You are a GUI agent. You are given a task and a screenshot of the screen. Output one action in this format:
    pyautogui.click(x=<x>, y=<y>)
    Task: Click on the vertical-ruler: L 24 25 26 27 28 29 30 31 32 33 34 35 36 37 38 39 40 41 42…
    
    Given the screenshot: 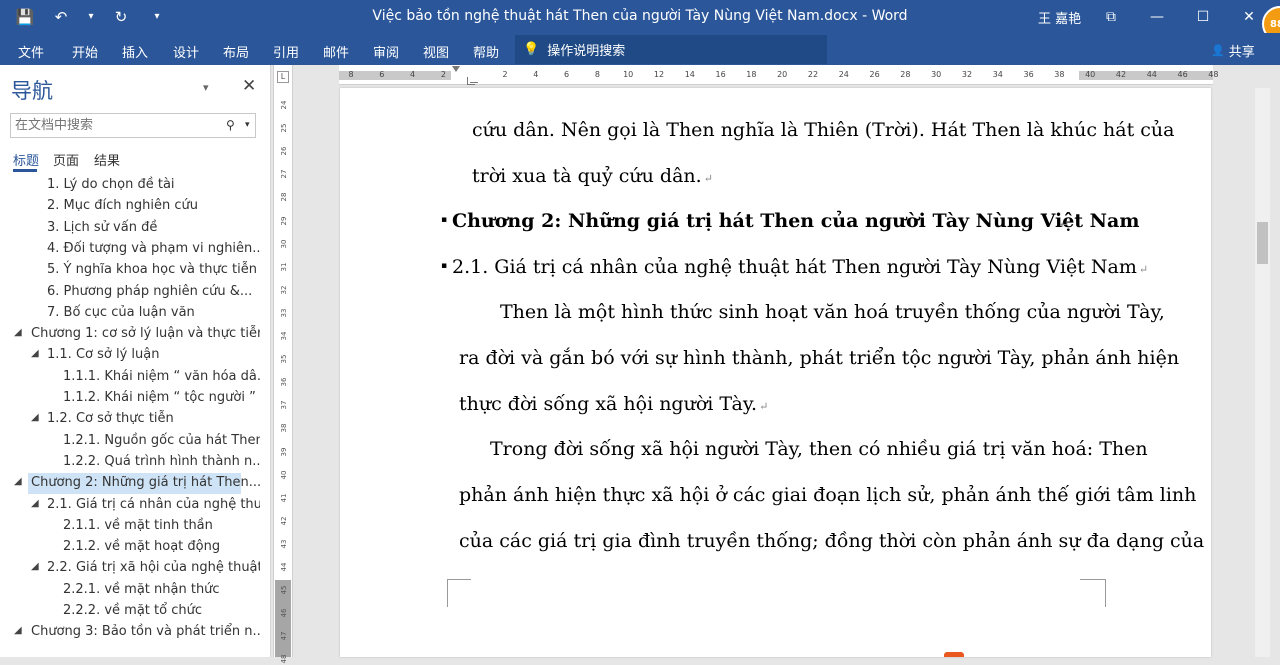 What is the action you would take?
    pyautogui.click(x=283, y=364)
    